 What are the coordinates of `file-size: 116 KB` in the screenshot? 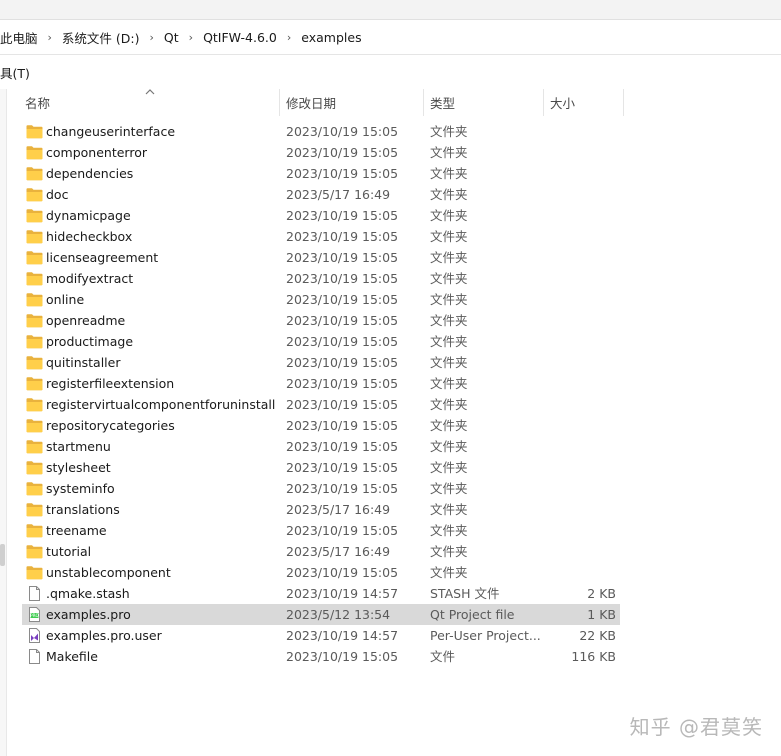 It's located at (593, 656).